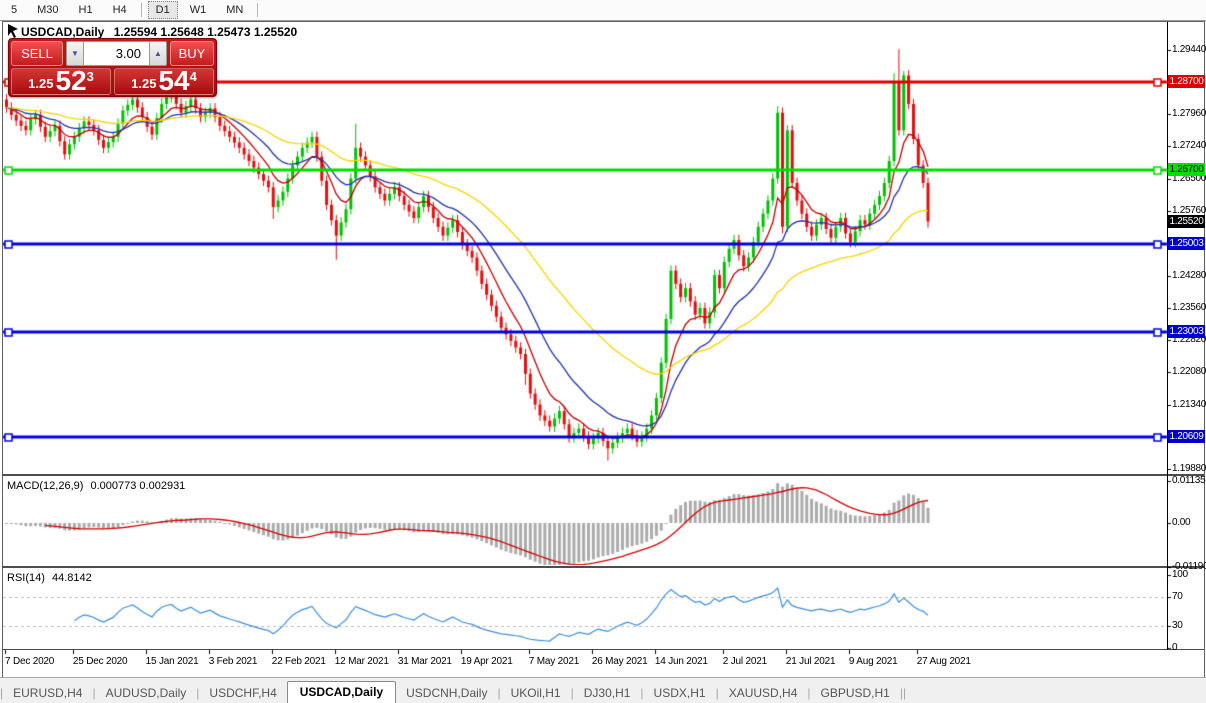 This screenshot has width=1206, height=703. What do you see at coordinates (86, 10) in the screenshot?
I see `timeframe-button-h1: H1` at bounding box center [86, 10].